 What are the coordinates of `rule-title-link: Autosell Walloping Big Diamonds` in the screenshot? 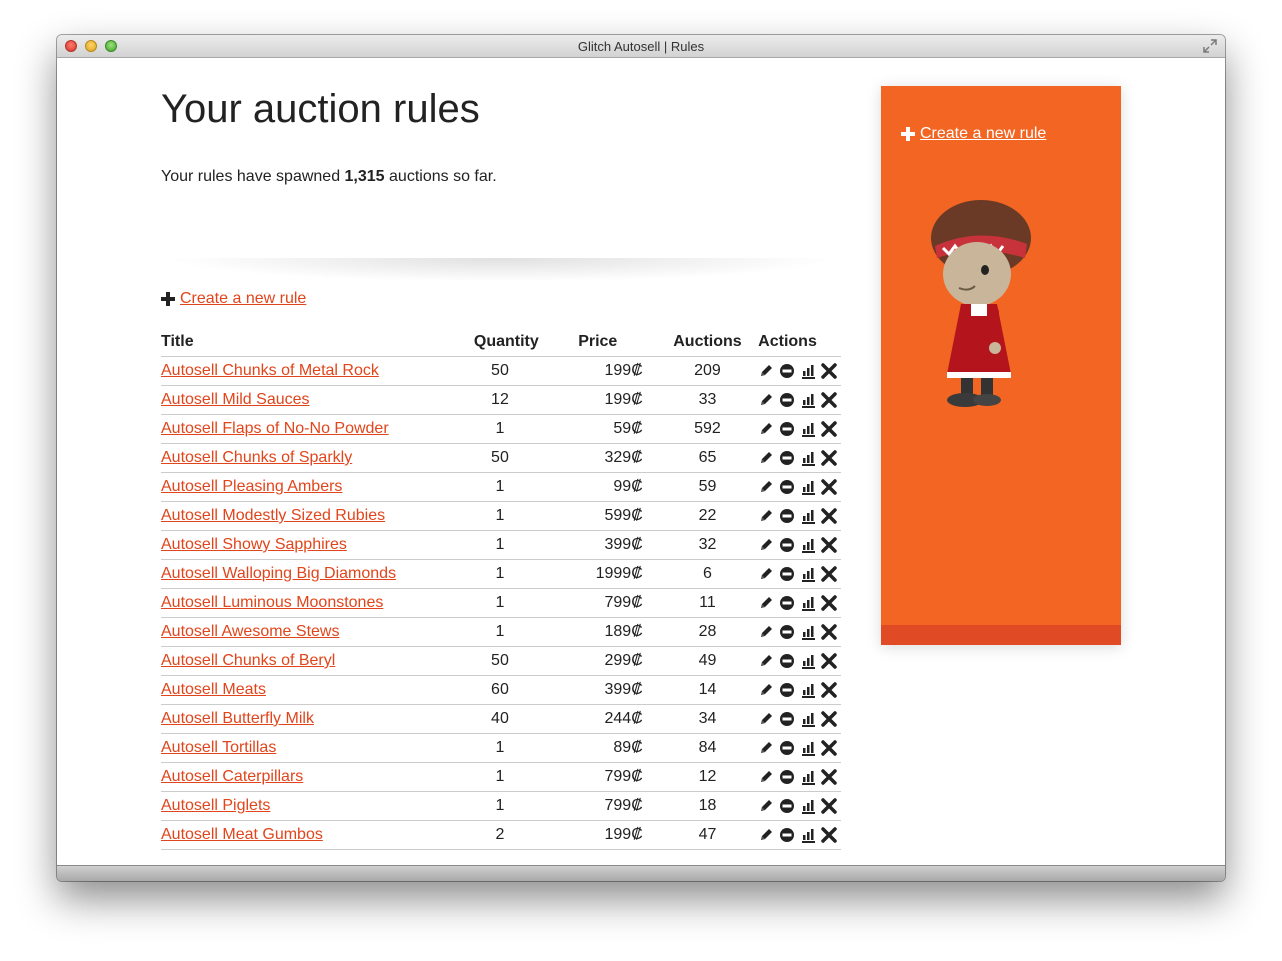 It's located at (278, 573).